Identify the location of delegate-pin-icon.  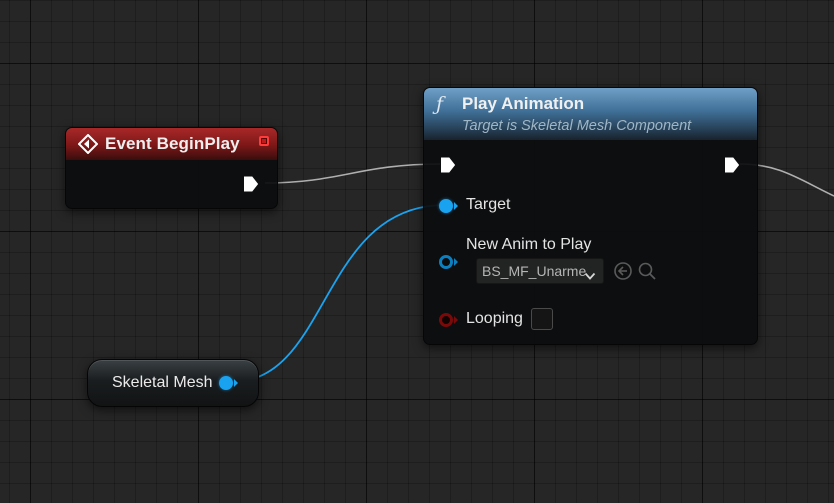
(264, 141).